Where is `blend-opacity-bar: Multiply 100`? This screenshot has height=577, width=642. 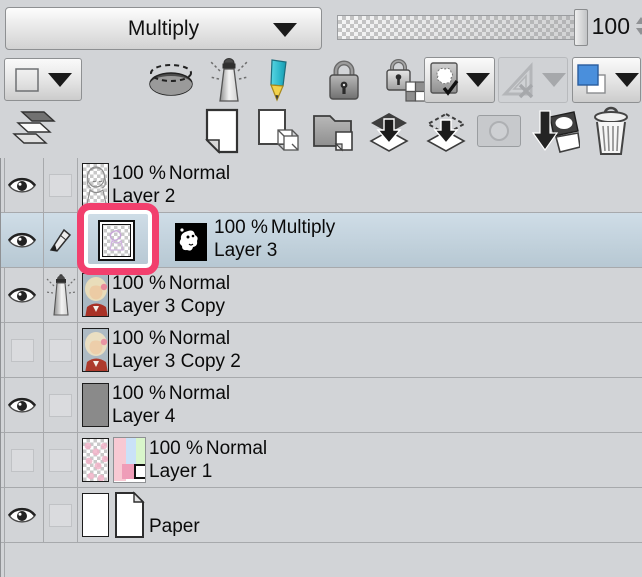 blend-opacity-bar: Multiply 100 is located at coordinates (321, 28).